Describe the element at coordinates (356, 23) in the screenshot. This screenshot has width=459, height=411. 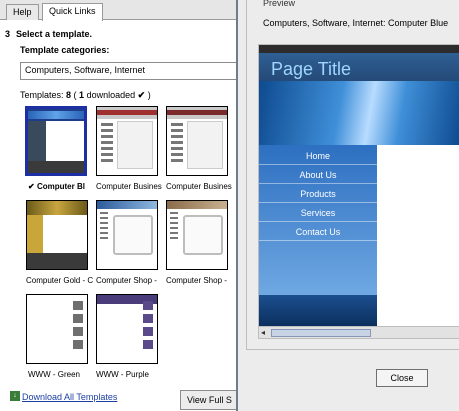
I see `preview-caption: Computers, Software, Internet` at that location.